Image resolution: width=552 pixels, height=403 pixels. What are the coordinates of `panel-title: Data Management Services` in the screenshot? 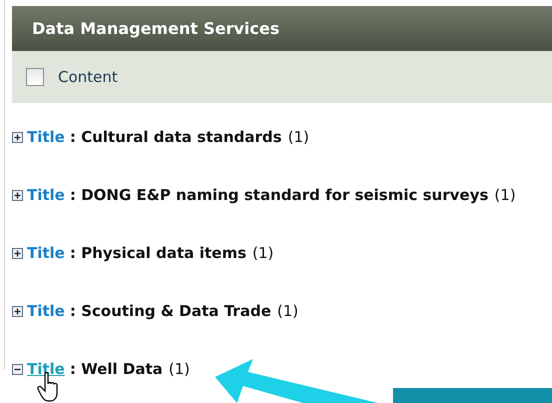 It's located at (156, 29).